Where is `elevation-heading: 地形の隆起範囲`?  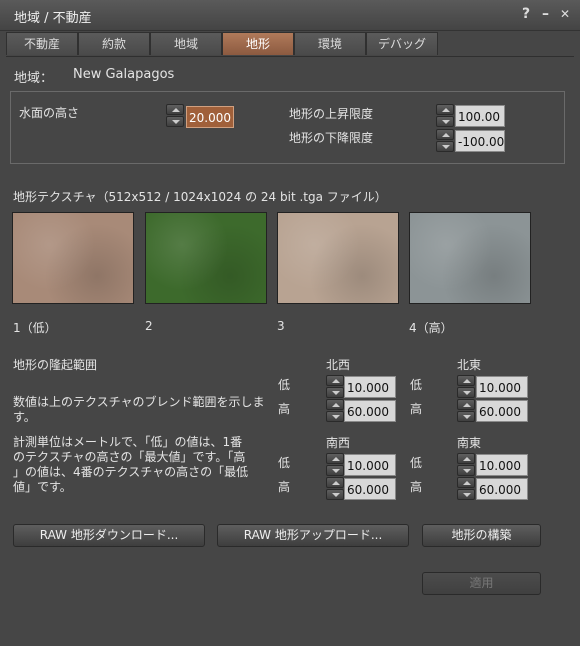 elevation-heading: 地形の隆起範囲 is located at coordinates (55, 365).